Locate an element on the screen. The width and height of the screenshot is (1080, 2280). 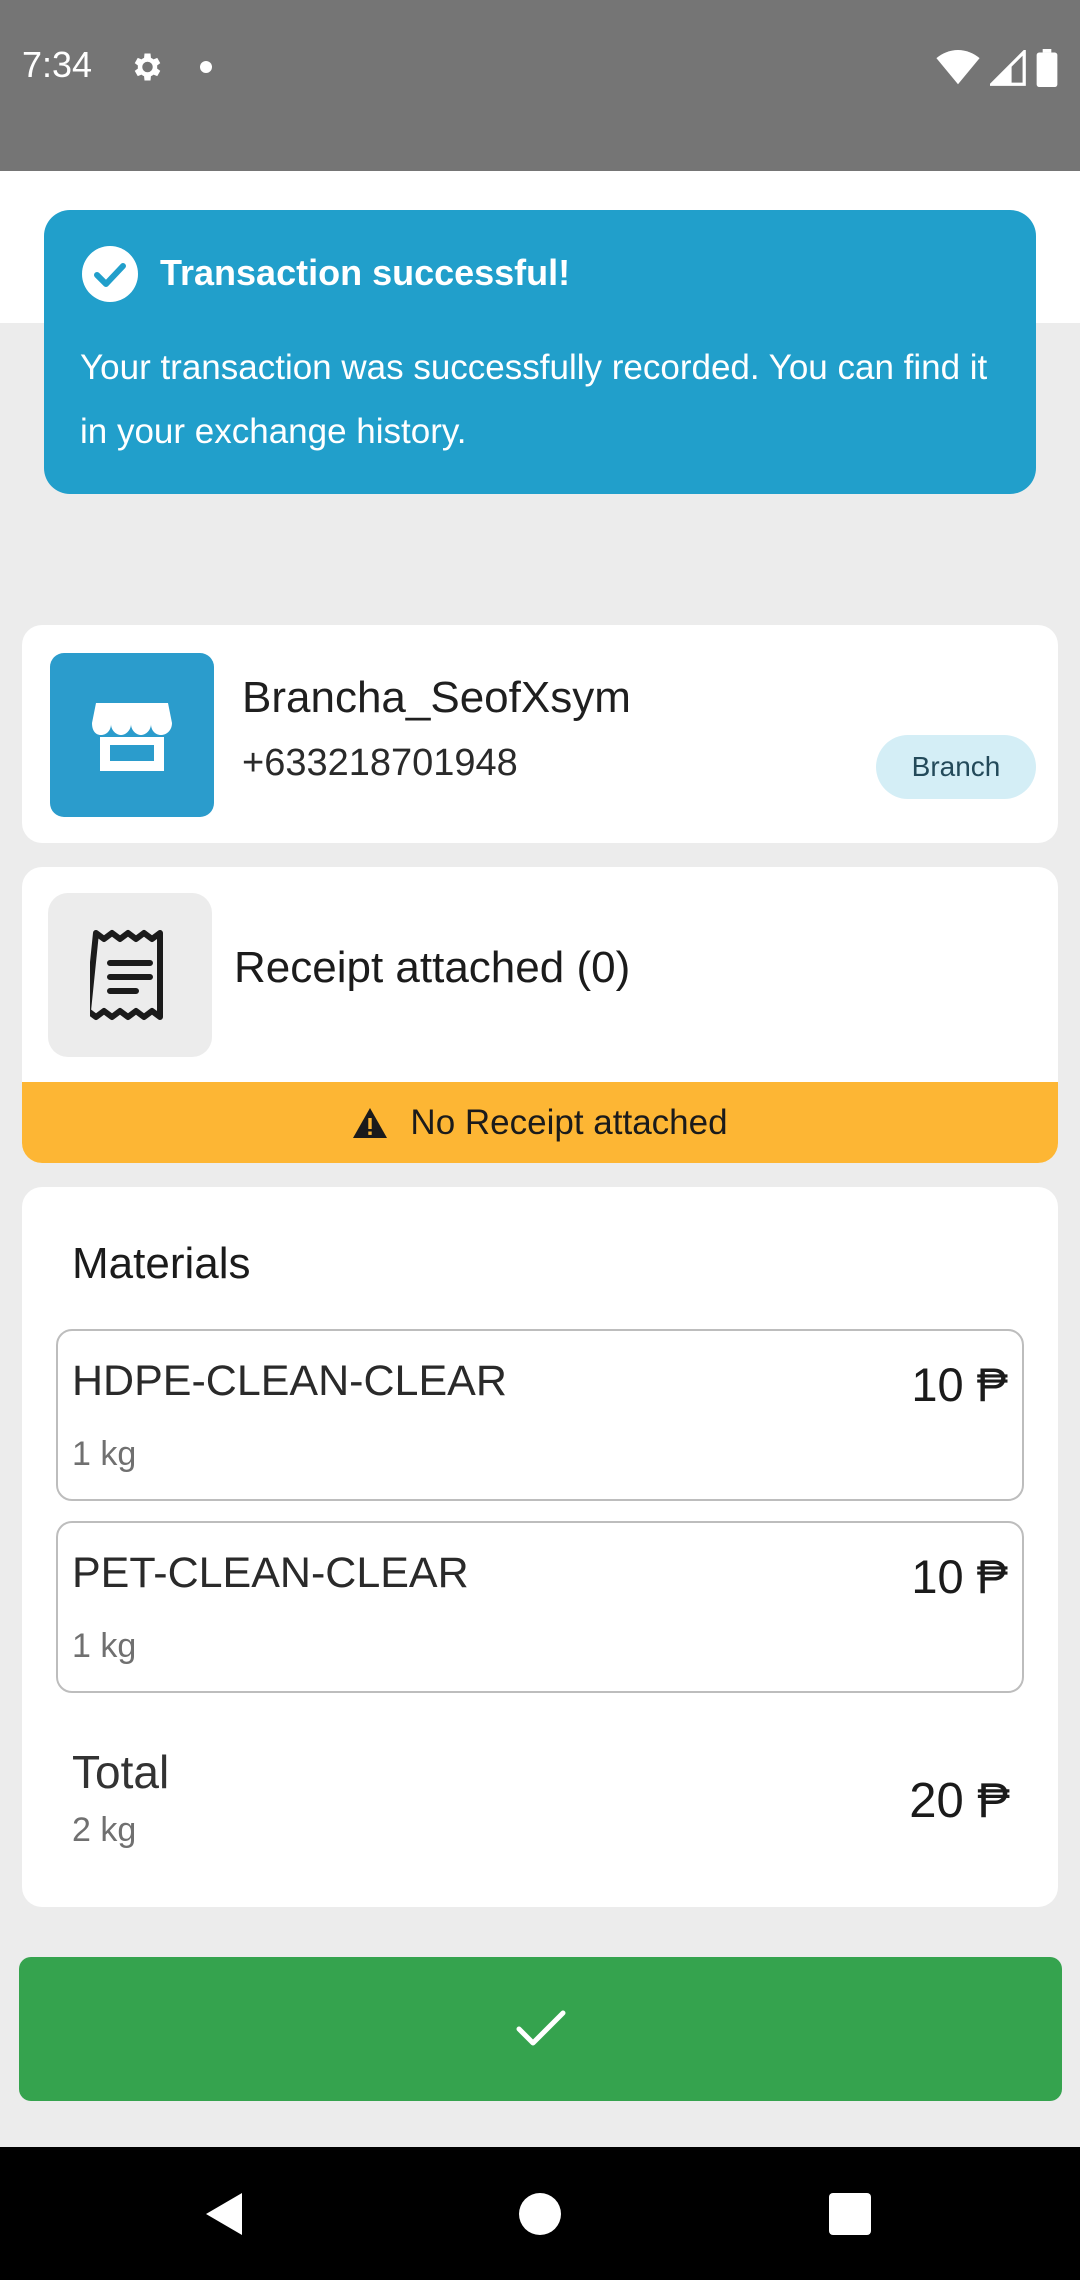
toast-title: Transaction successful! is located at coordinates (365, 272).